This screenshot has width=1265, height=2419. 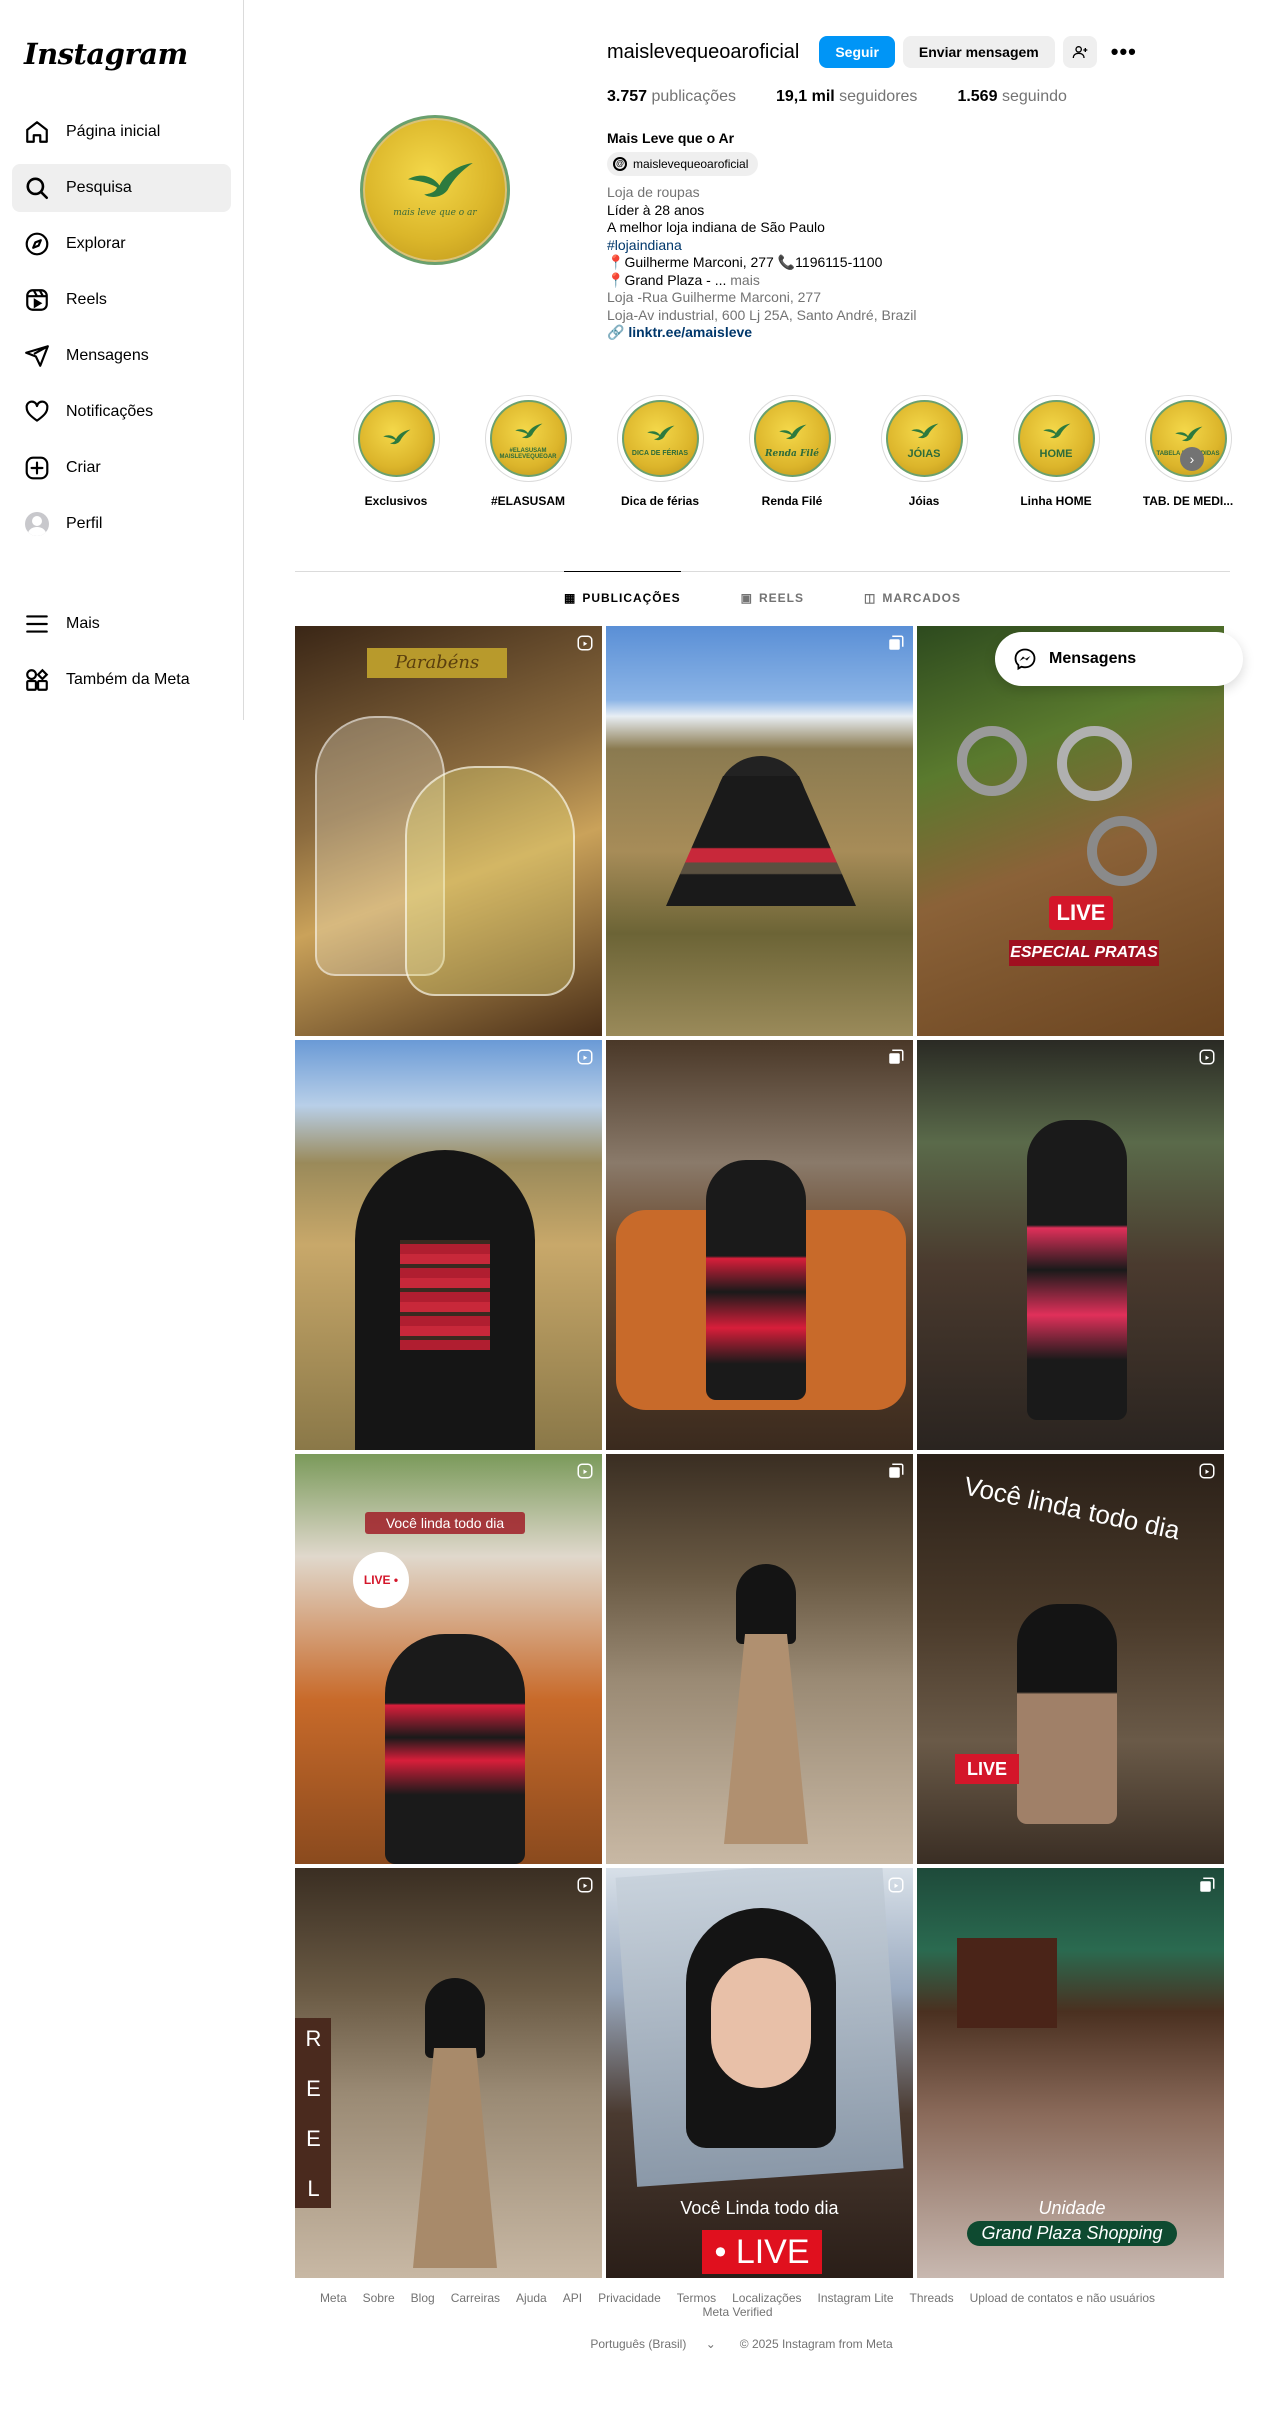 What do you see at coordinates (37, 680) in the screenshot?
I see `meta-apps-icon` at bounding box center [37, 680].